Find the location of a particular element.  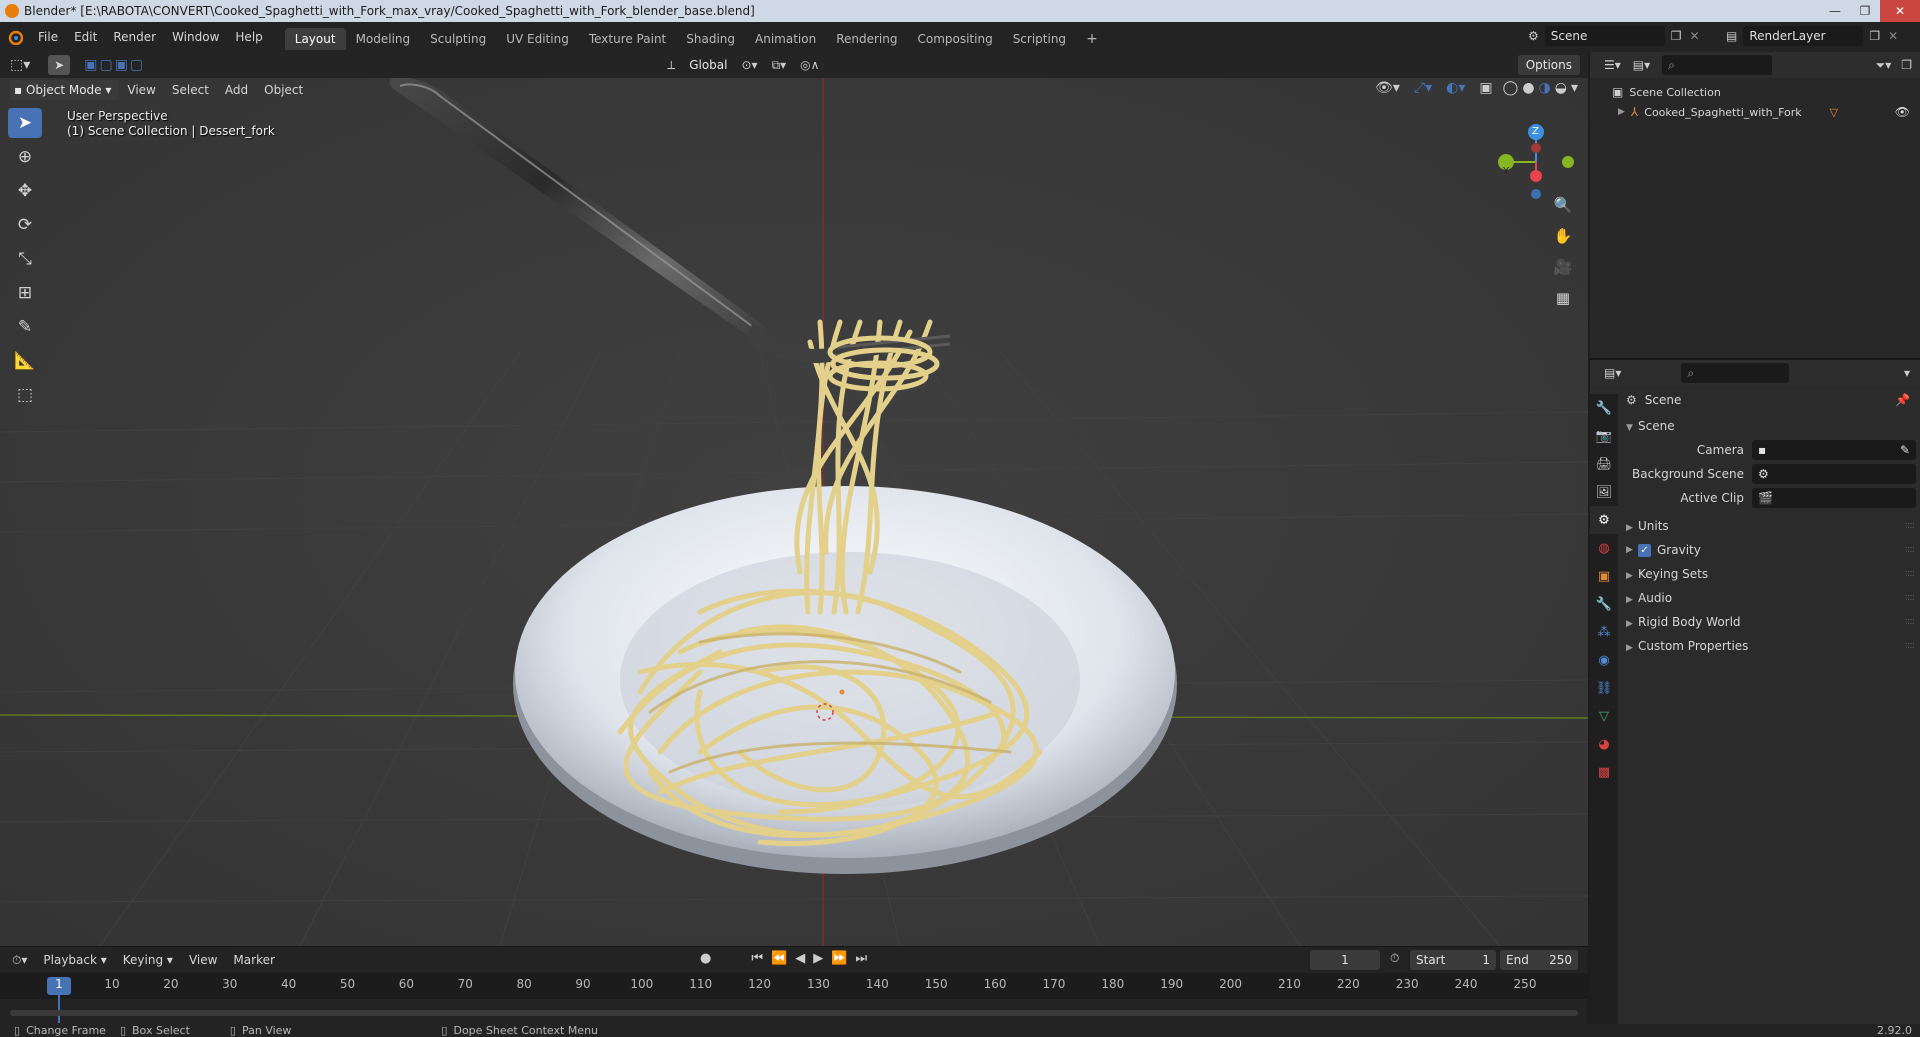

renderlayer-icon: ▤ is located at coordinates (1731, 36).